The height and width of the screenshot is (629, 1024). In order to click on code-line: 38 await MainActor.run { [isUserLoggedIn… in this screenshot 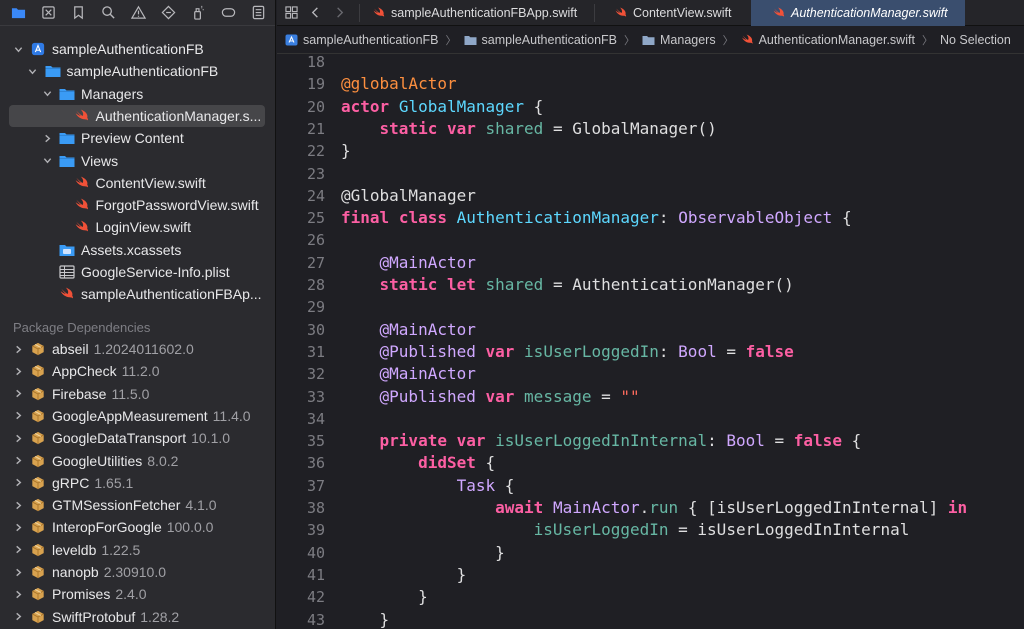, I will do `click(650, 508)`.